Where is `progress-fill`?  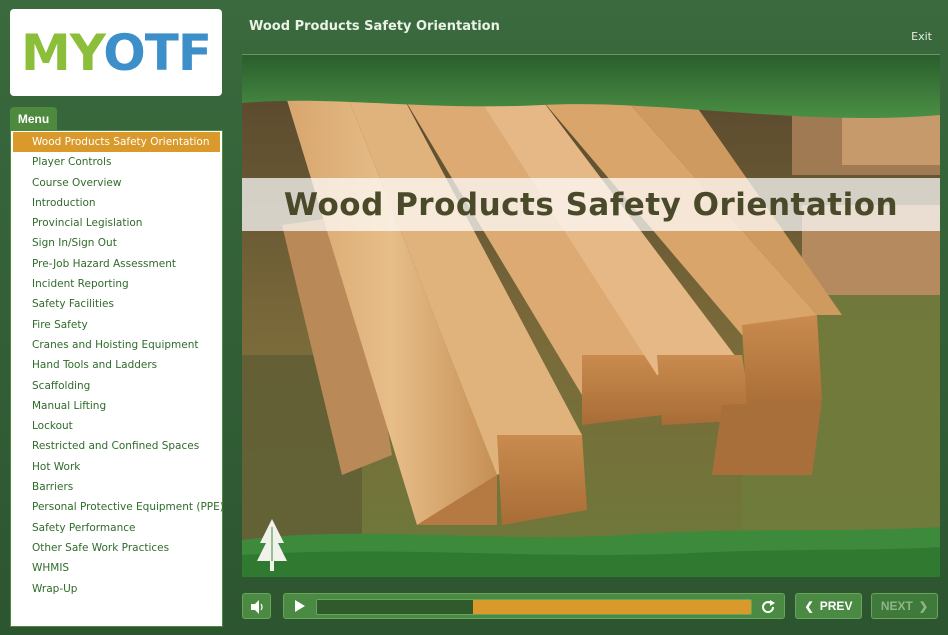 progress-fill is located at coordinates (612, 607).